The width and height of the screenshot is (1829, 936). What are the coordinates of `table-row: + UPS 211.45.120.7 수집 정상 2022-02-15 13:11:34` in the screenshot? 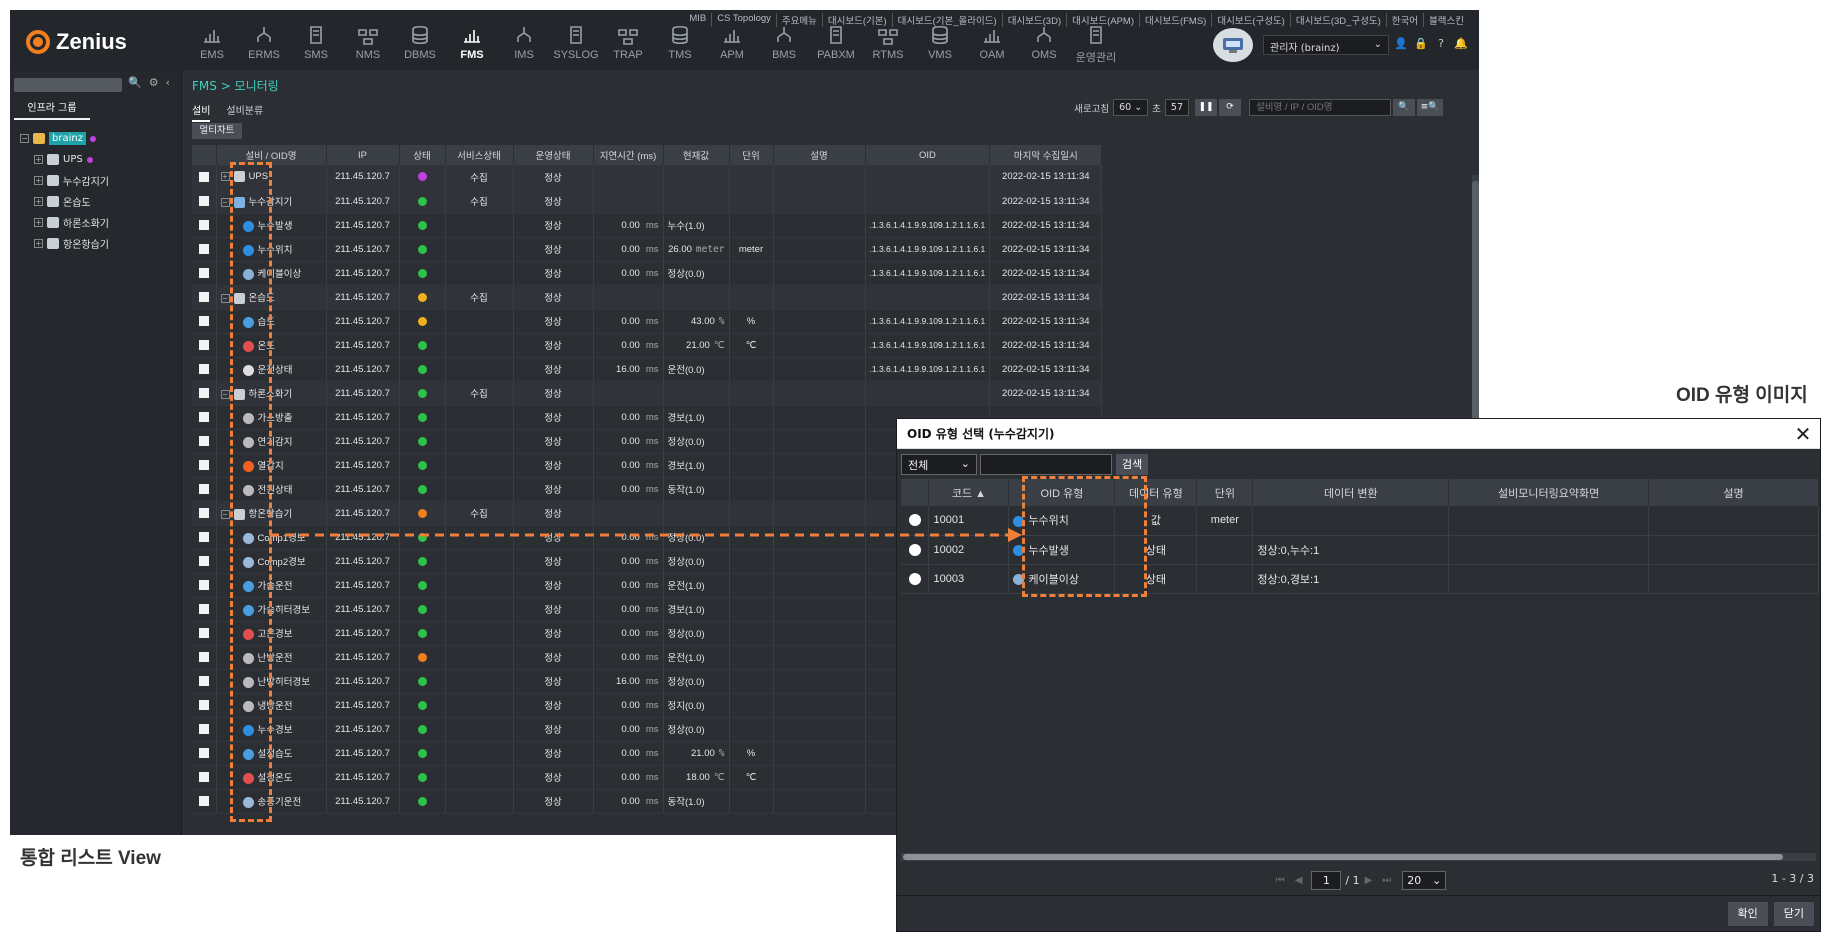 It's located at (647, 177).